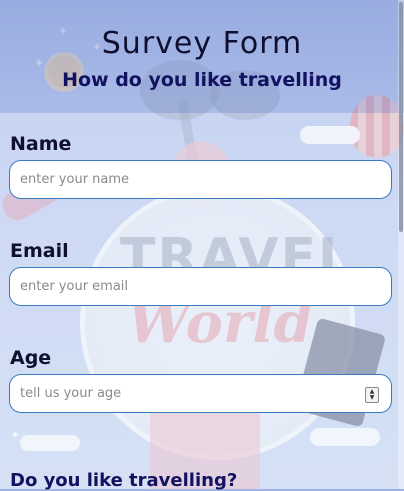 The width and height of the screenshot is (404, 491). I want to click on age-stepper: ▲ ▼, so click(372, 395).